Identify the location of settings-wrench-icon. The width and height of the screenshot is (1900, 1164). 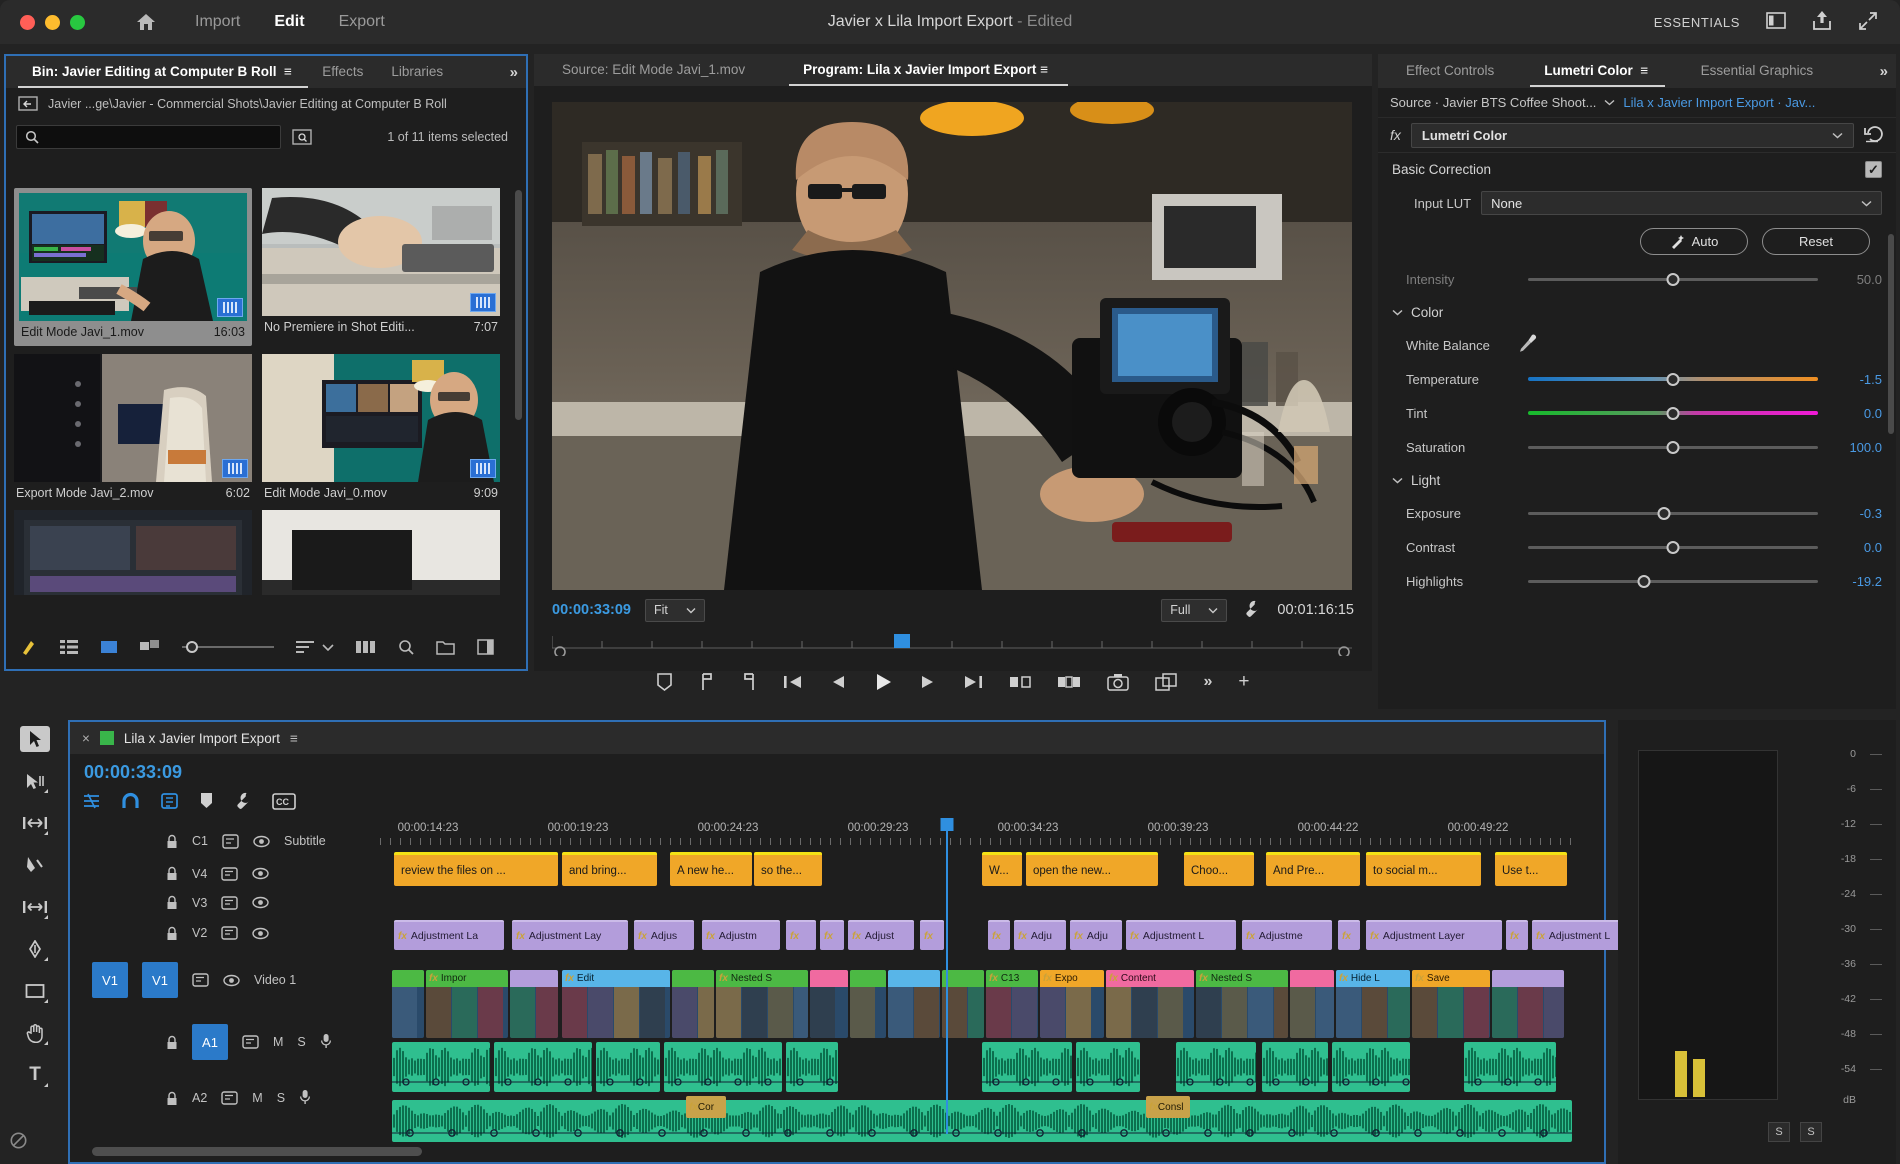
(243, 802).